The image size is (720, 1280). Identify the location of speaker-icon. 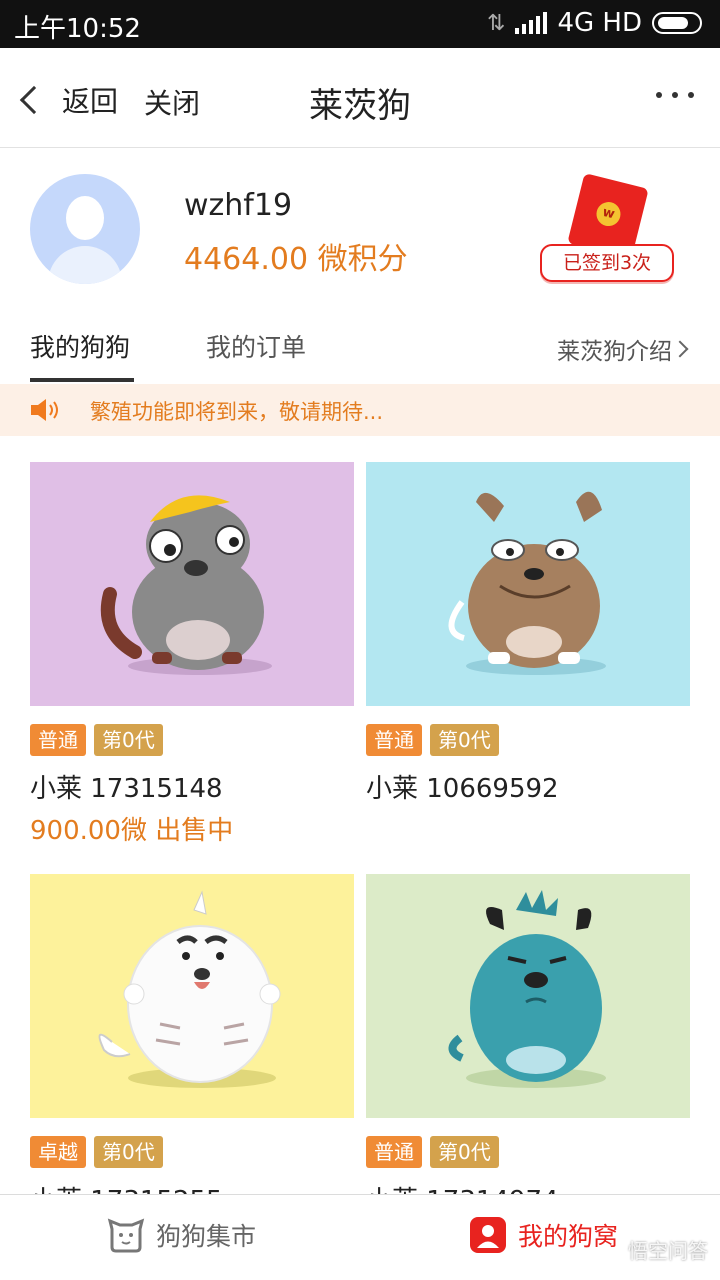
(44, 410).